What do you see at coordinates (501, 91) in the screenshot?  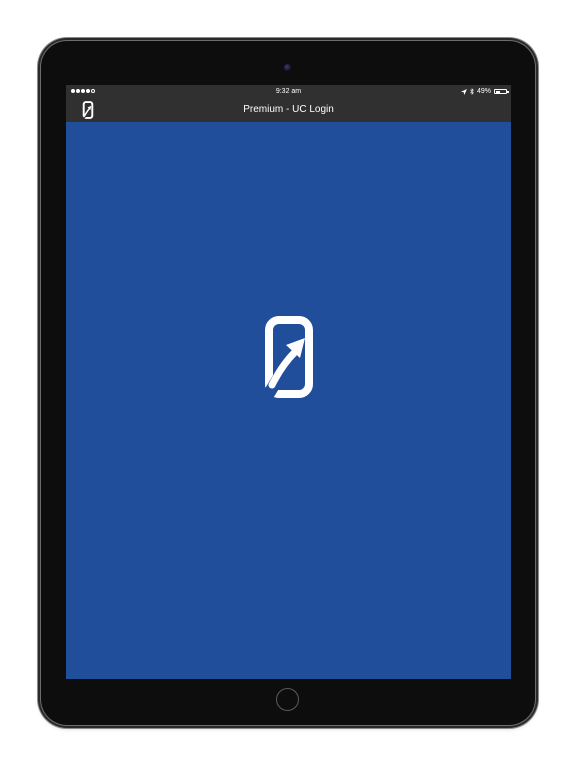 I see `battery-icon` at bounding box center [501, 91].